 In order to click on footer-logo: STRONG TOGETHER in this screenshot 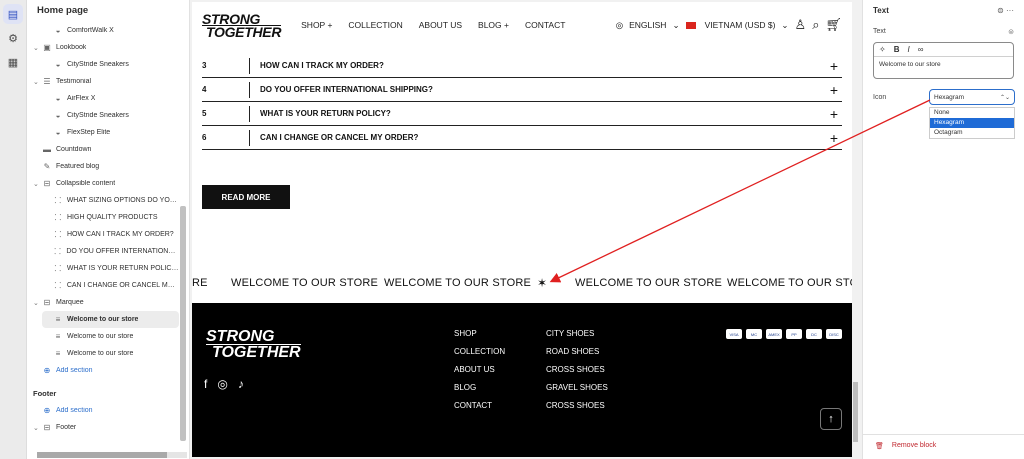, I will do `click(253, 345)`.